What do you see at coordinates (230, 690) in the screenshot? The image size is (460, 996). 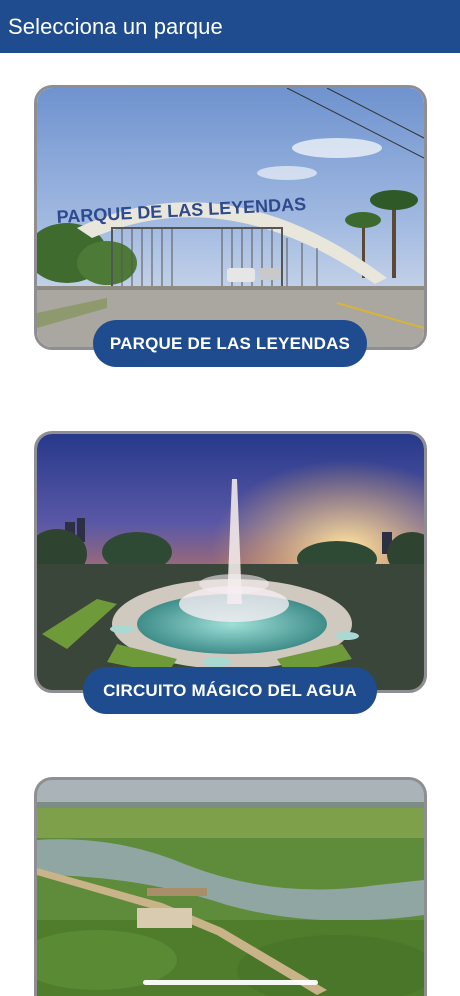 I see `park-button-circuito-magico-del-agua: CIRCUITO MÁGICO DEL AGUA` at bounding box center [230, 690].